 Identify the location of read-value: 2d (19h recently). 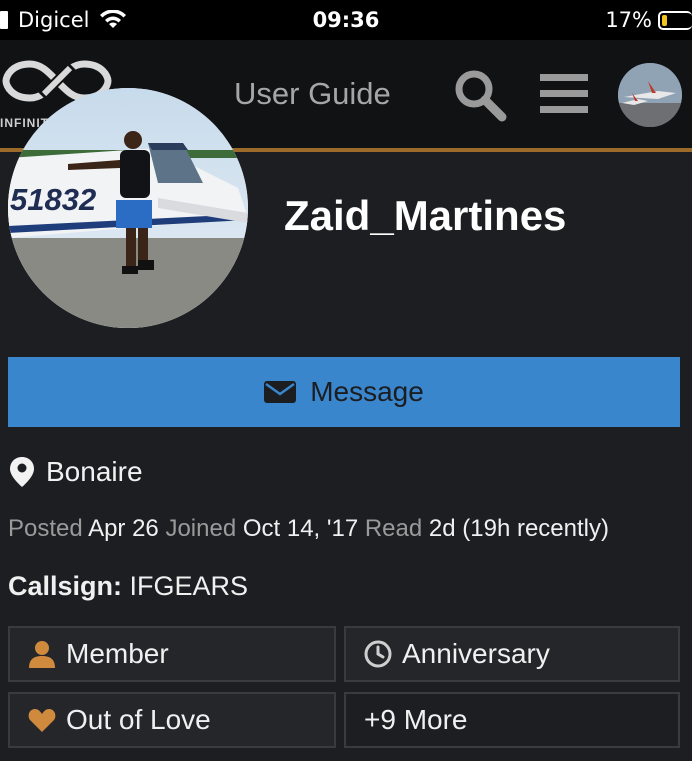
(518, 528).